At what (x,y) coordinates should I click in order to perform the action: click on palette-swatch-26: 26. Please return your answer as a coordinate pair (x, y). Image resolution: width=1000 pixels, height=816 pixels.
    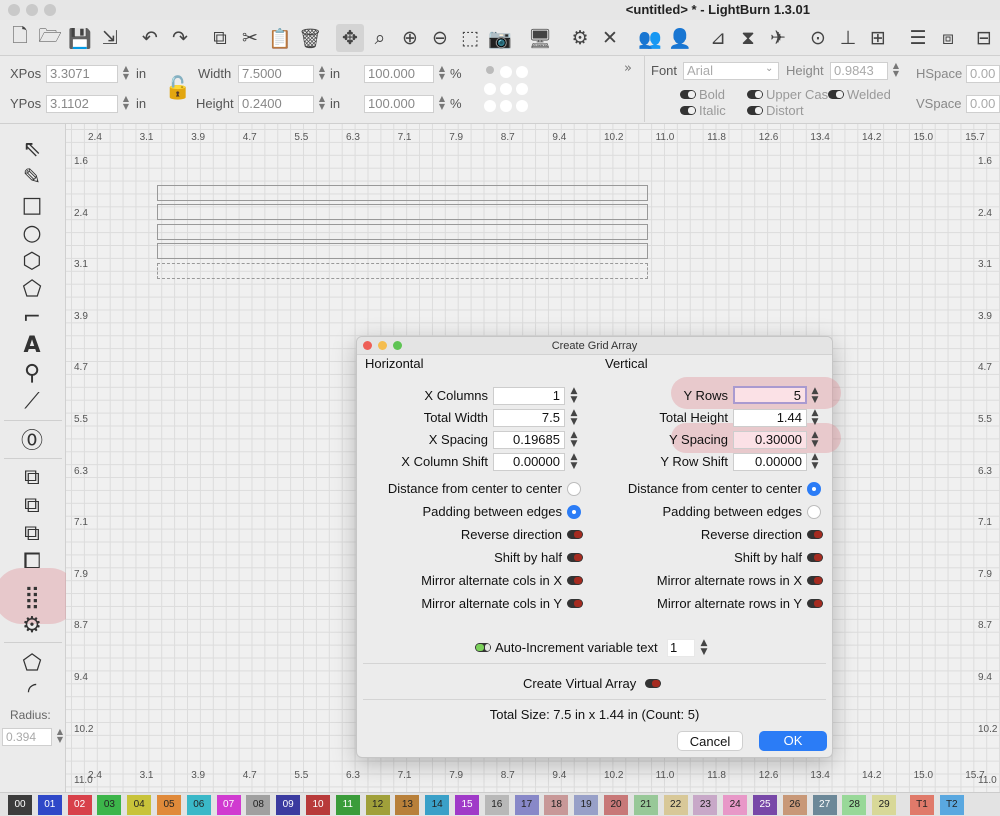
    Looking at the image, I should click on (794, 805).